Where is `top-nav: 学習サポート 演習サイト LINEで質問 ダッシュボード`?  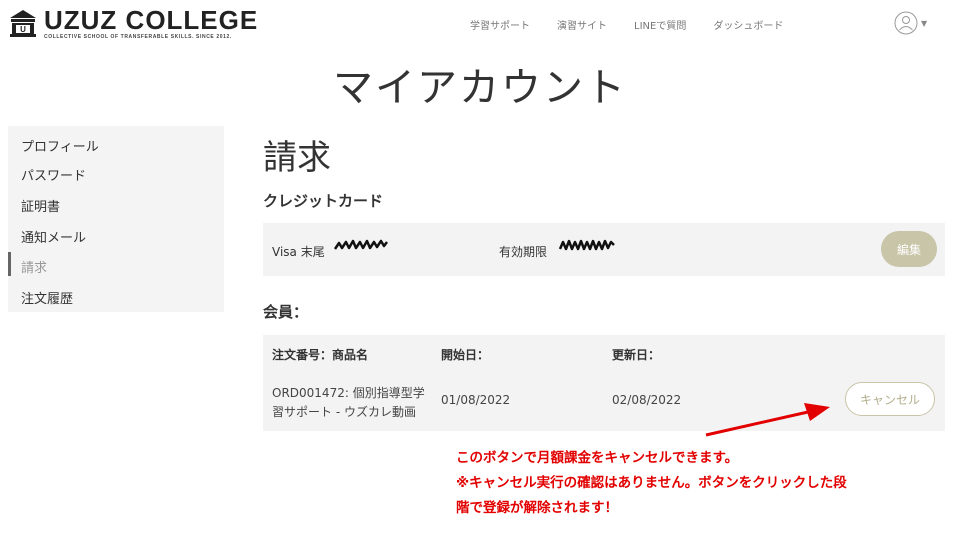
top-nav: 学習サポート 演習サイト LINEで質問 ダッシュボード is located at coordinates (640, 24).